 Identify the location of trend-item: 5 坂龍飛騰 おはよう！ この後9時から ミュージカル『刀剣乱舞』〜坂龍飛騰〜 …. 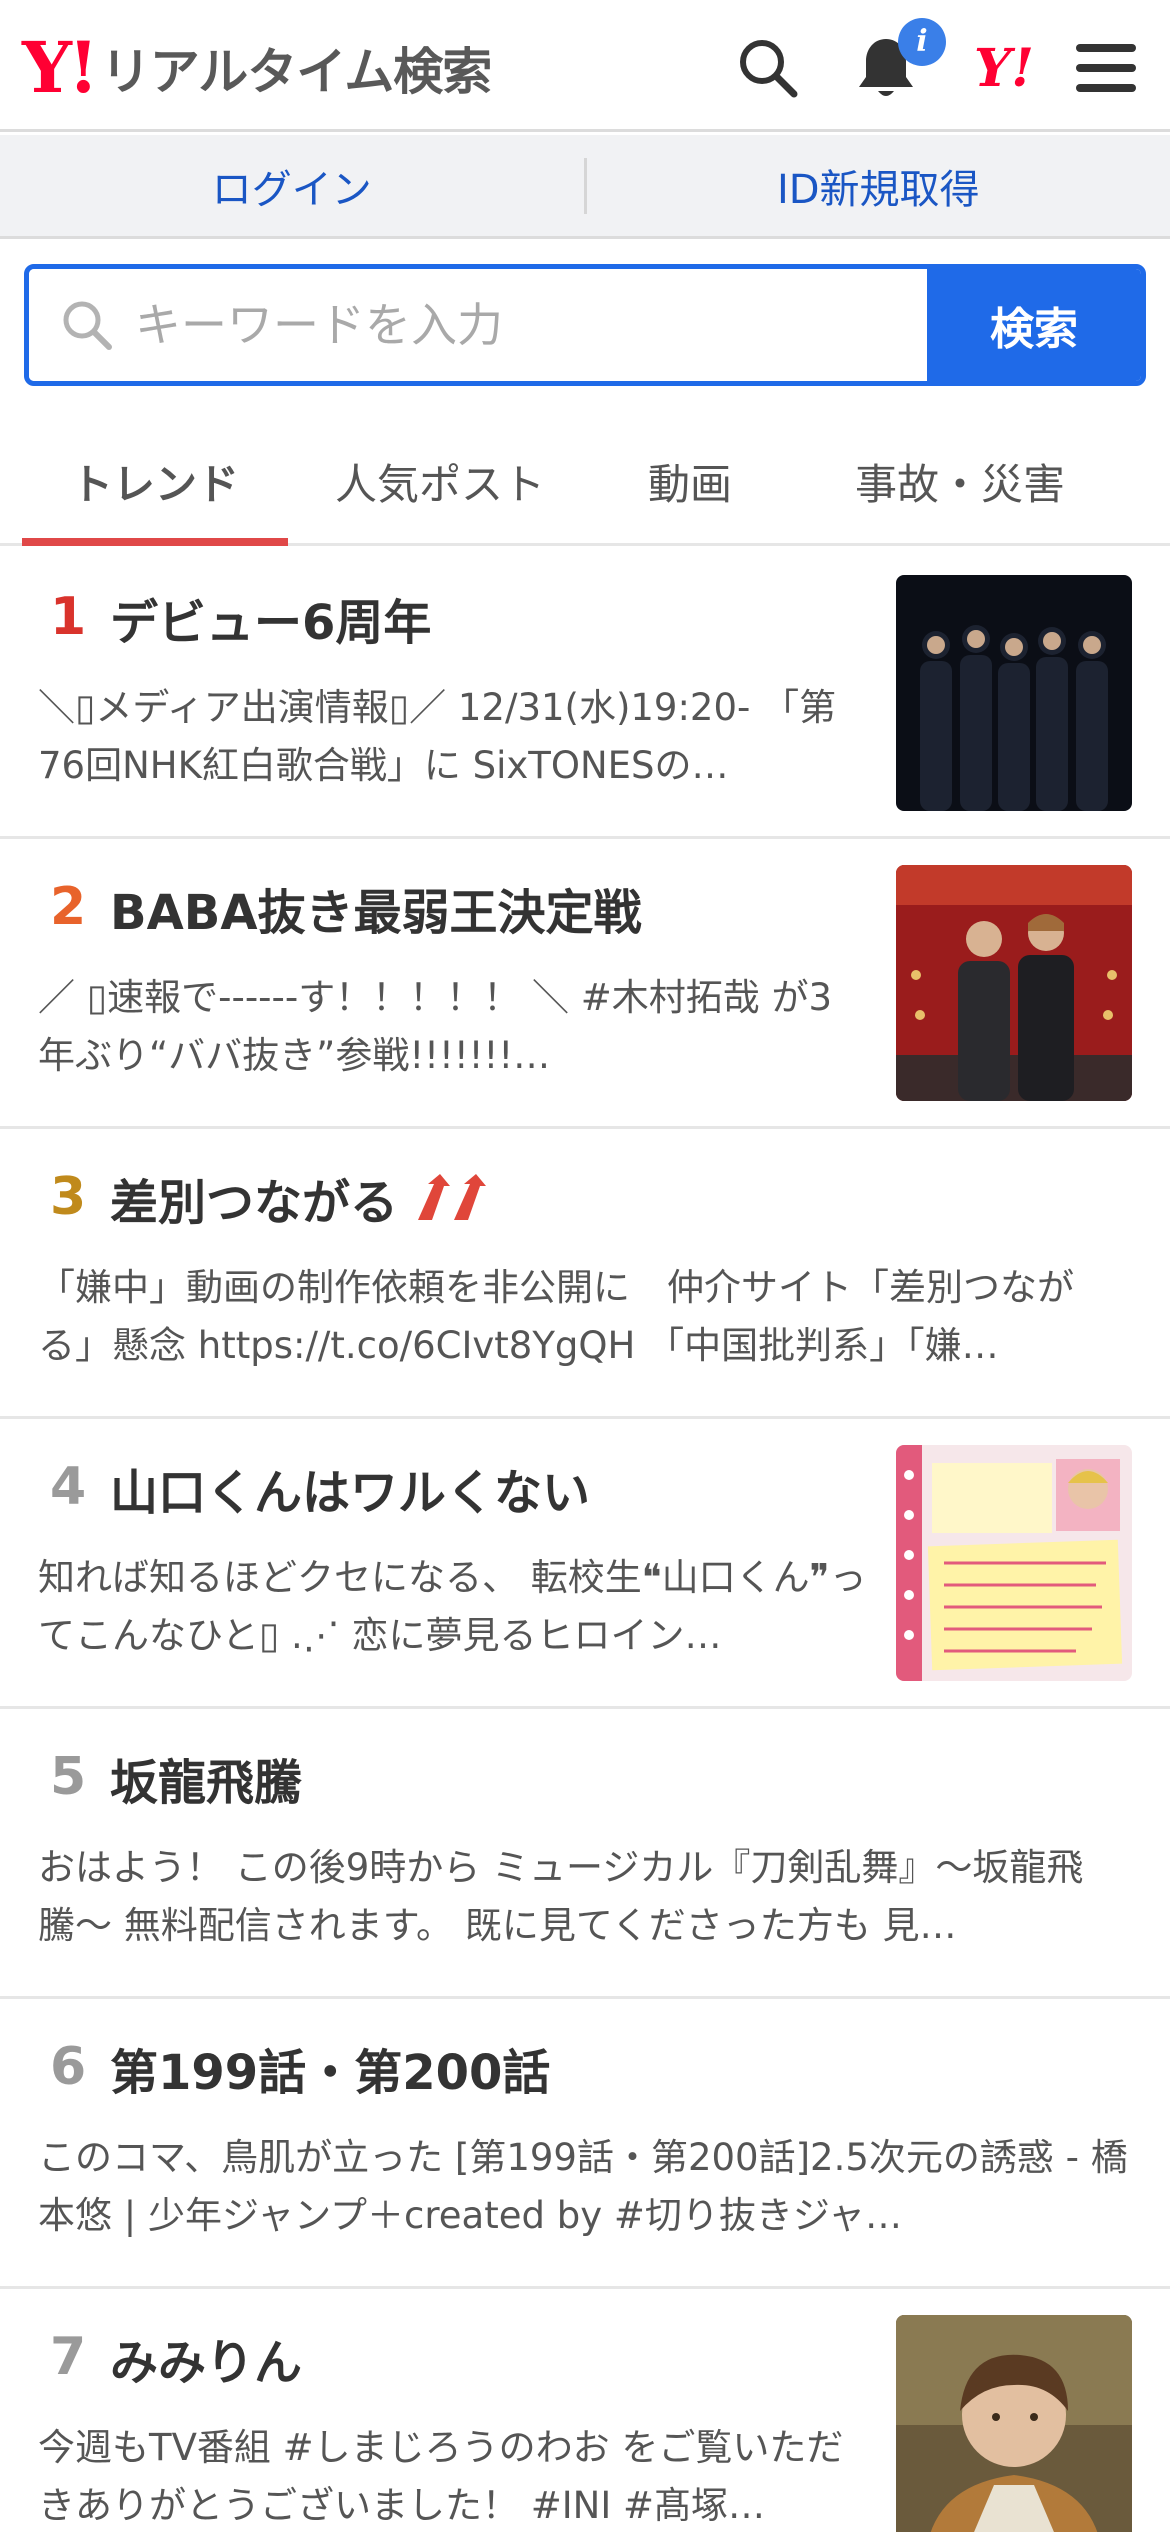
(585, 1854).